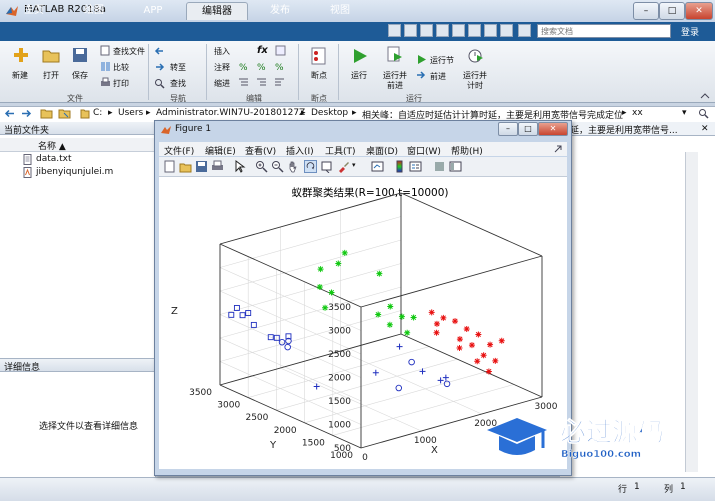 This screenshot has height=501, width=715. I want to click on insert-button: 插入, so click(222, 51).